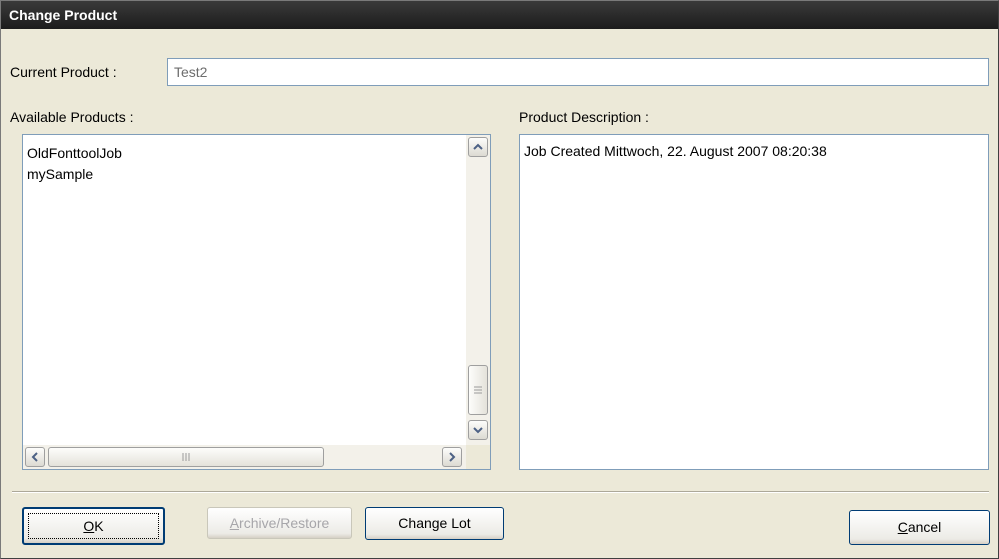  Describe the element at coordinates (60, 174) in the screenshot. I see `list-item: mySample` at that location.